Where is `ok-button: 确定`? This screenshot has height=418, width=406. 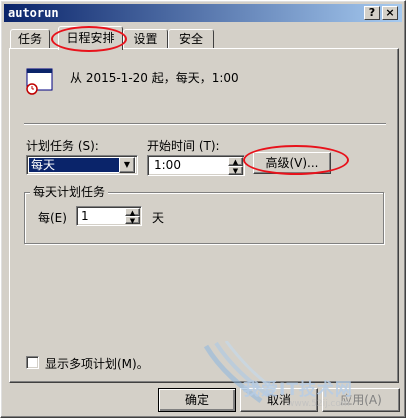 ok-button: 确定 is located at coordinates (197, 400).